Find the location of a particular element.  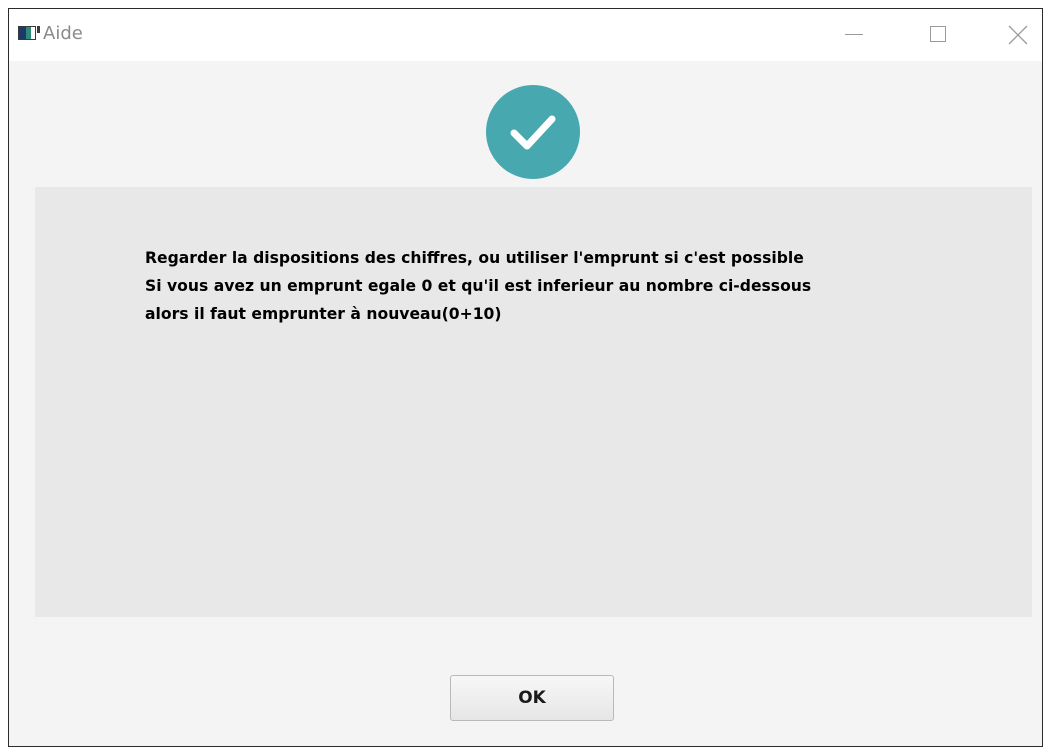

window-title: Aide is located at coordinates (63, 33).